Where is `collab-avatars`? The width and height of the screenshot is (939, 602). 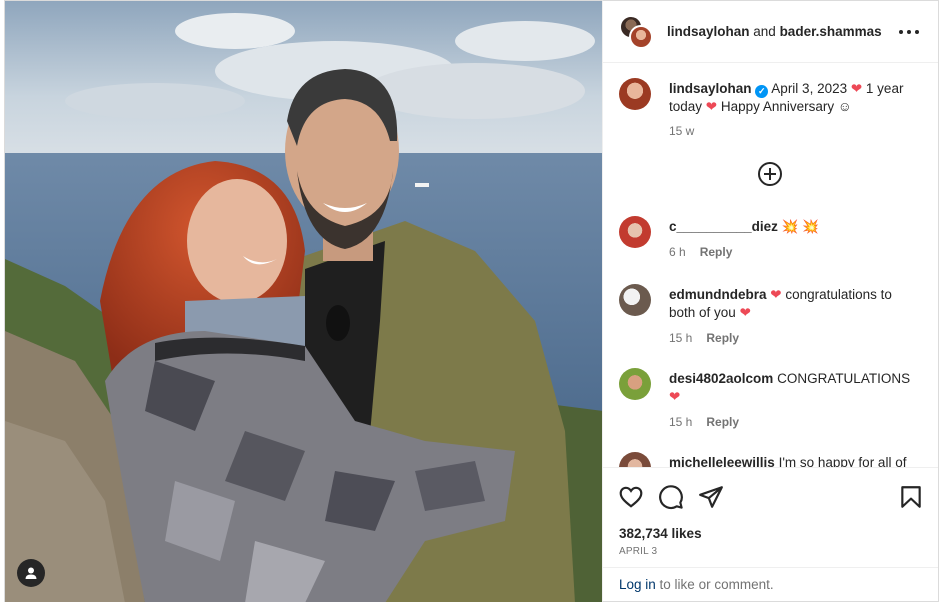
collab-avatars is located at coordinates (637, 33).